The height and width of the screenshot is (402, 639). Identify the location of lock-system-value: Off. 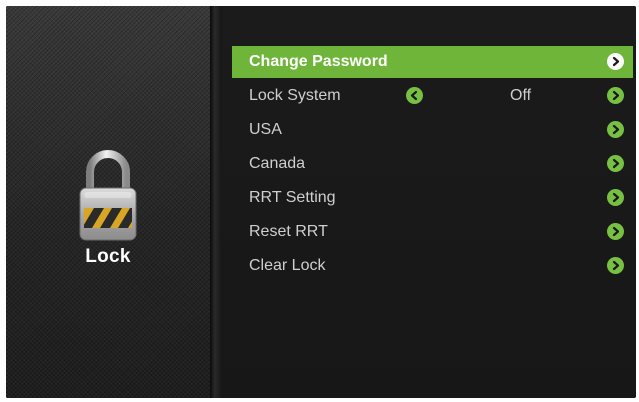
(521, 95).